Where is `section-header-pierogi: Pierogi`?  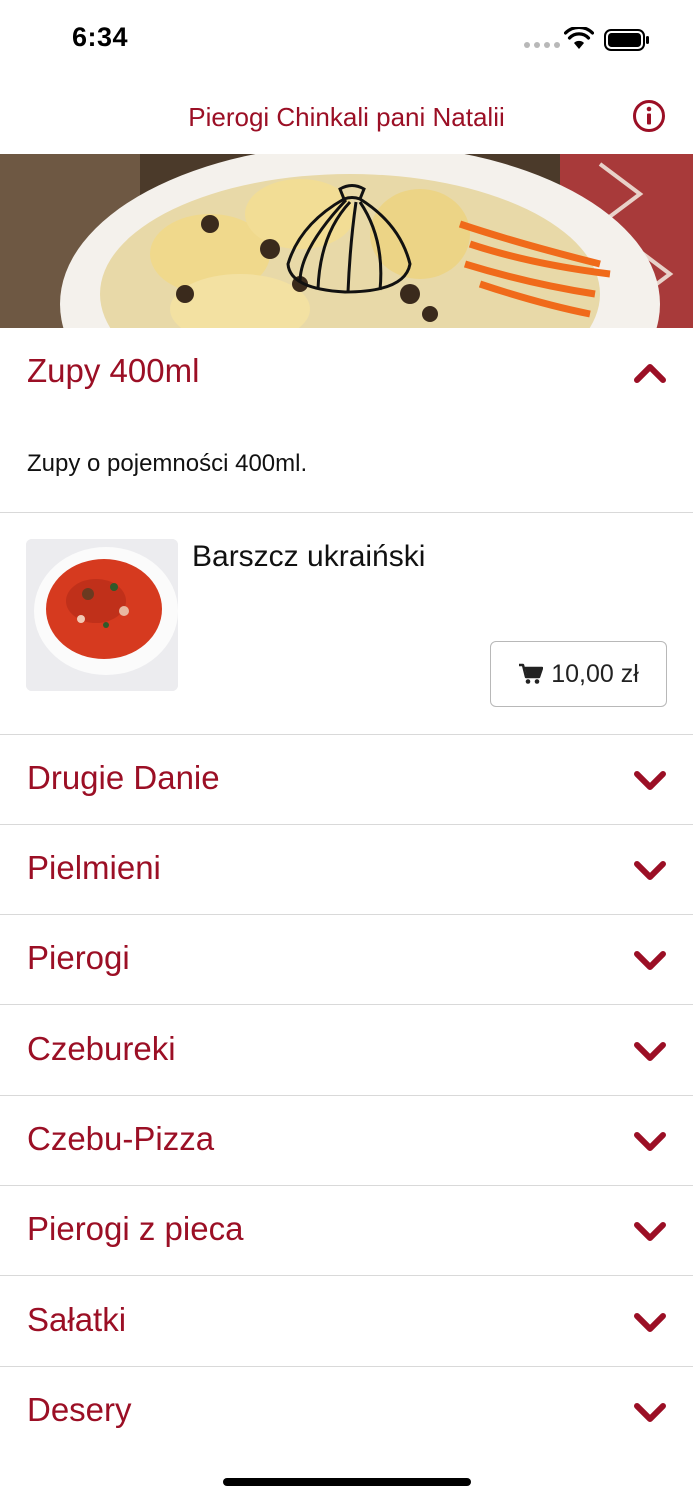
section-header-pierogi: Pierogi is located at coordinates (346, 960).